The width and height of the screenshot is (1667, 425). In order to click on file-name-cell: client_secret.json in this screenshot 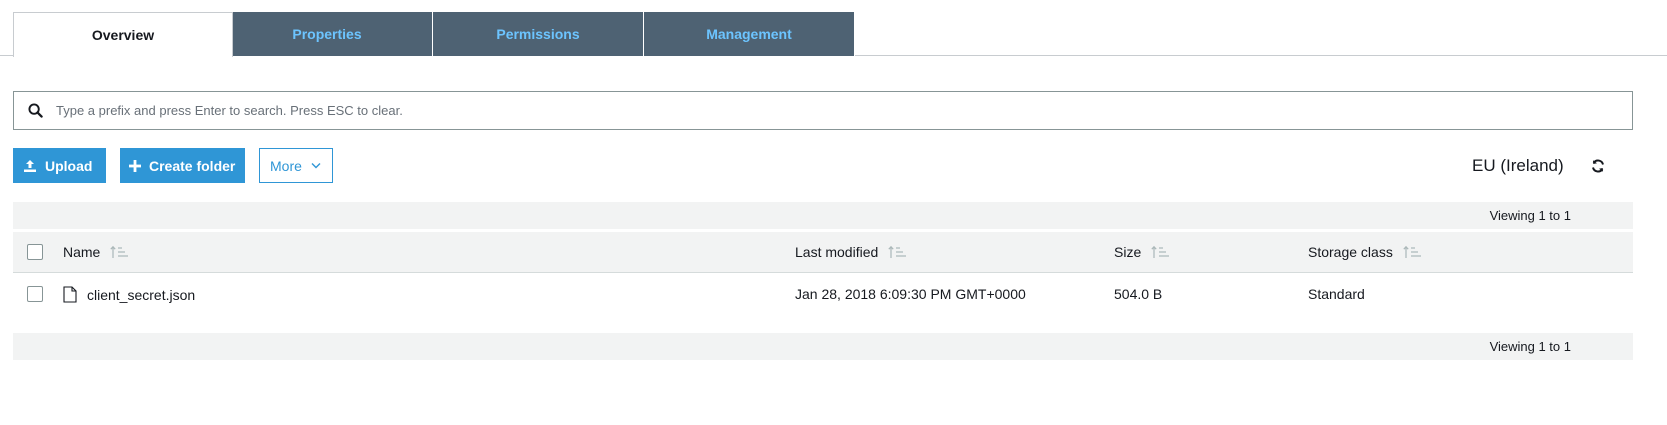, I will do `click(129, 294)`.